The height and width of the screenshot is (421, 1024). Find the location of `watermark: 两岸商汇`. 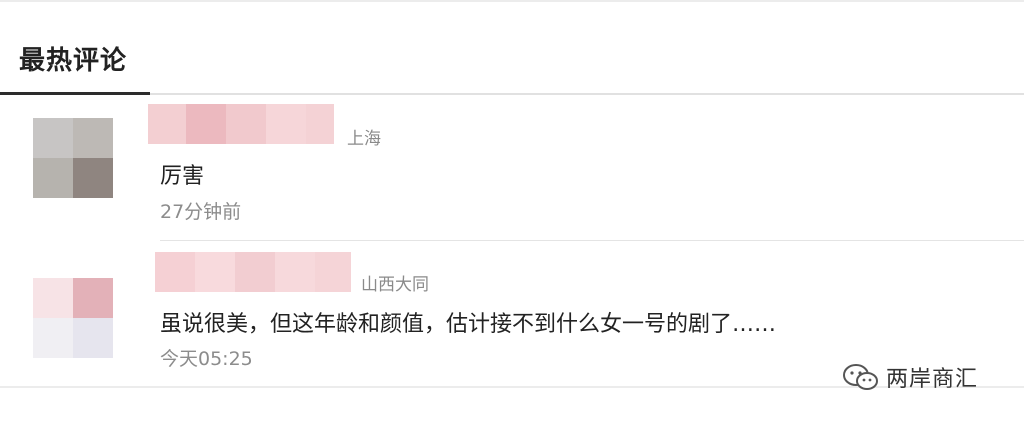

watermark: 两岸商汇 is located at coordinates (910, 377).